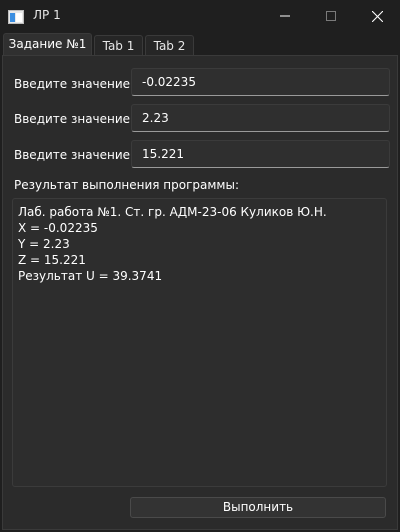 The width and height of the screenshot is (400, 532). I want to click on window-title: ЛР 1, so click(47, 15).